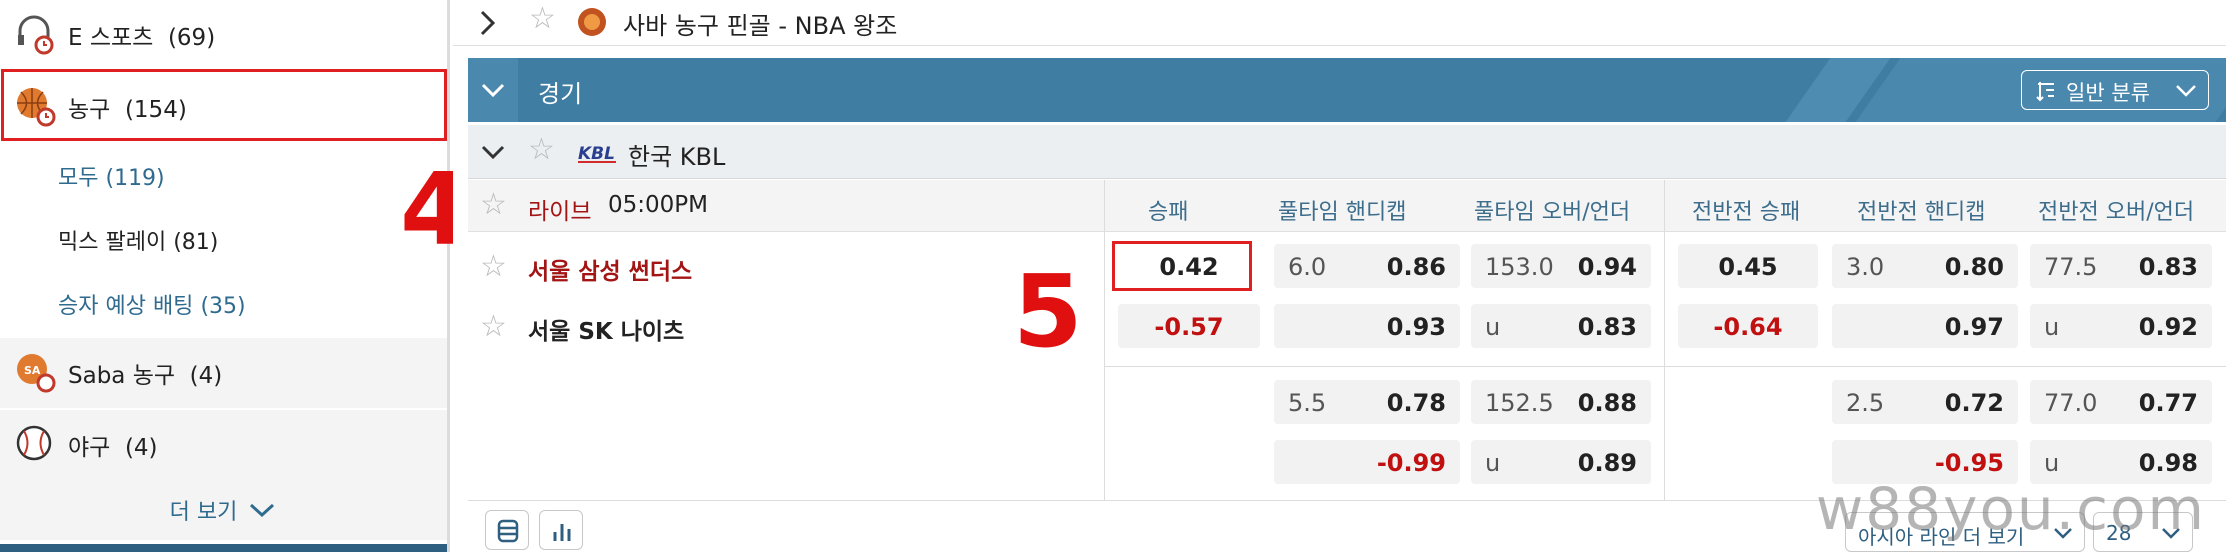  I want to click on sidebar-sub-label: 승자 예상 배팅 (35), so click(152, 306).